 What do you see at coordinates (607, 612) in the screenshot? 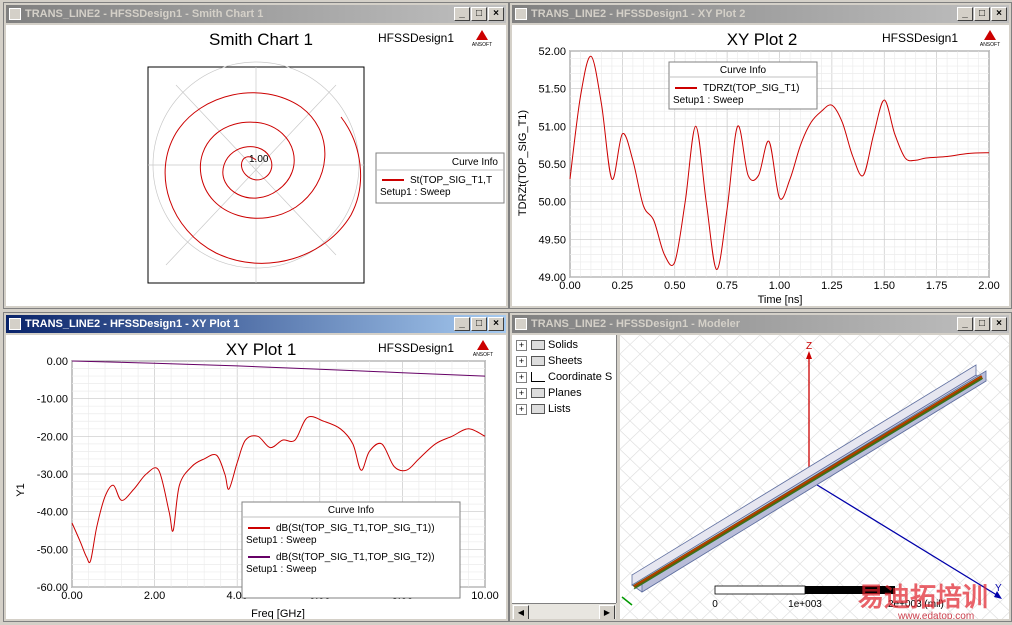
I see `scroll-right-arrow: ▶` at bounding box center [607, 612].